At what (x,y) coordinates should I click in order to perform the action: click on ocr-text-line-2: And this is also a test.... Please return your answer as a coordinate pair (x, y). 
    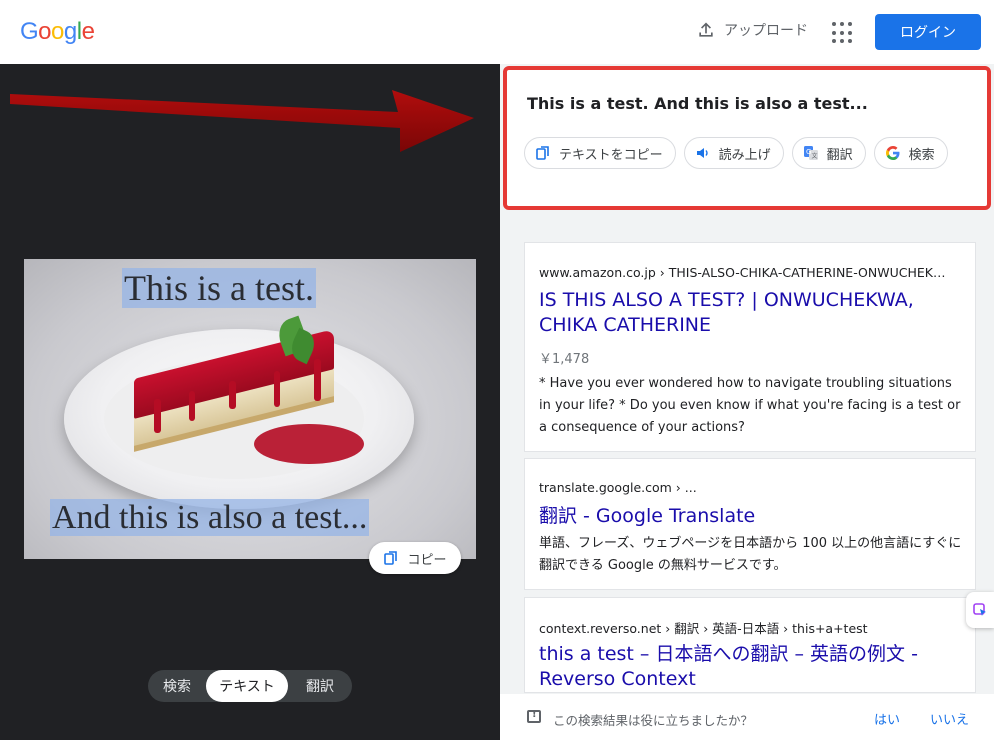
    Looking at the image, I should click on (210, 518).